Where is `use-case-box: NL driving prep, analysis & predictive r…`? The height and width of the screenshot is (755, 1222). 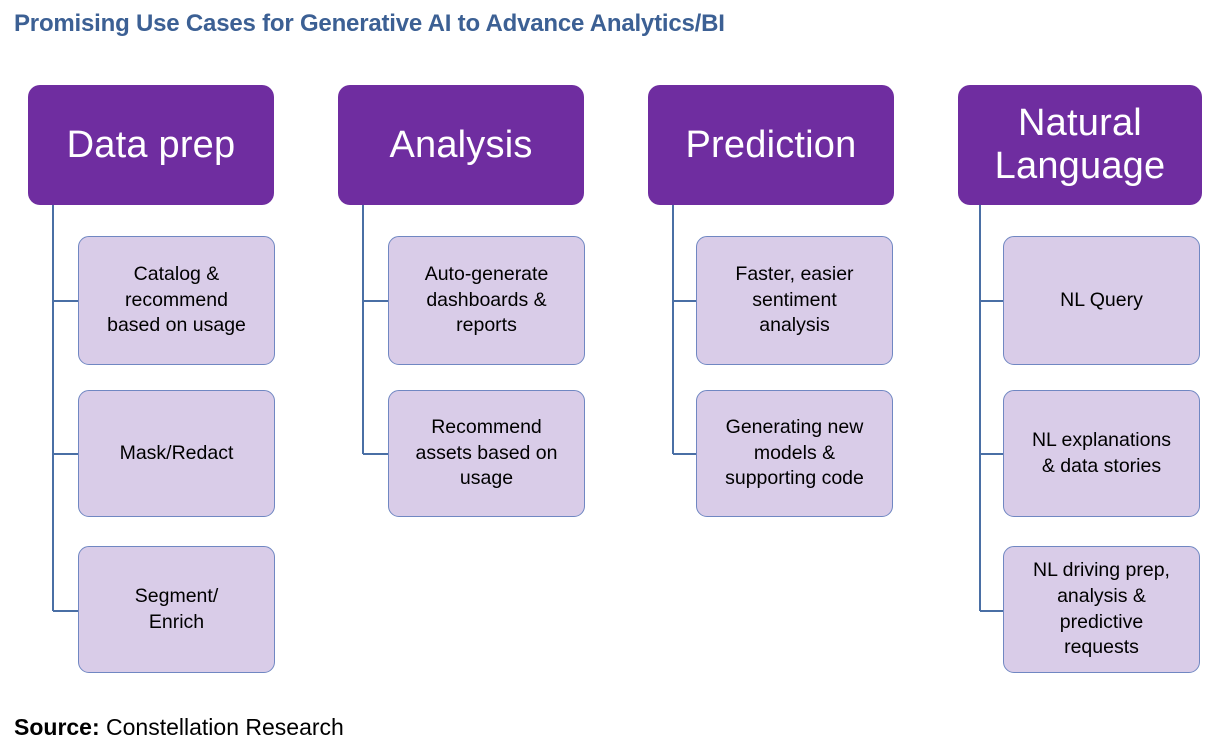
use-case-box: NL driving prep, analysis & predictive r… is located at coordinates (1101, 609).